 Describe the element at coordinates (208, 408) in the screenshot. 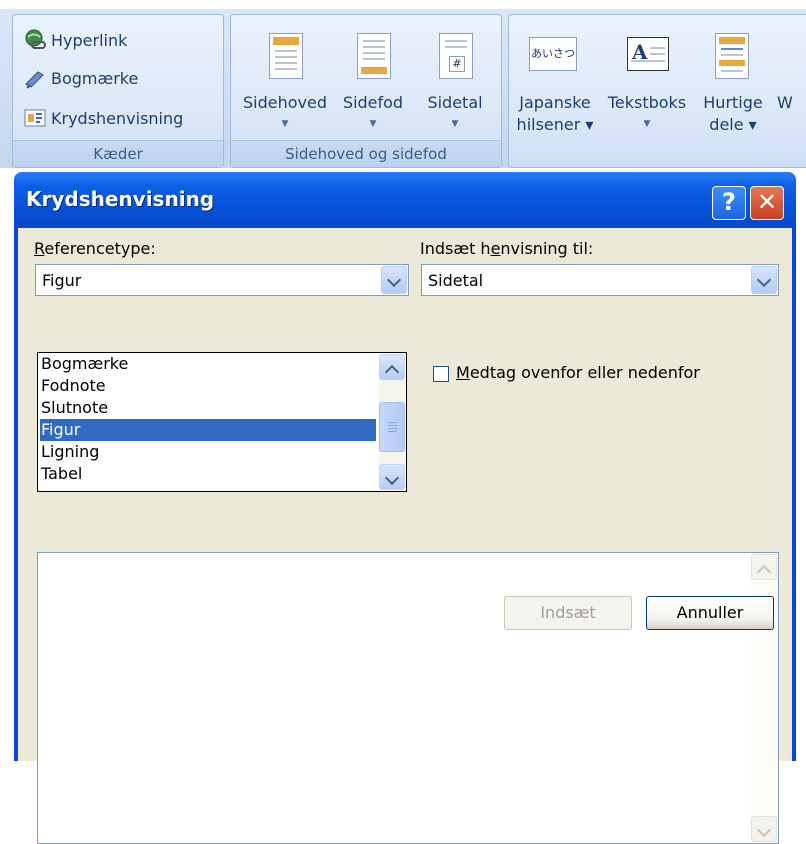

I see `list-item: Slutnote` at that location.